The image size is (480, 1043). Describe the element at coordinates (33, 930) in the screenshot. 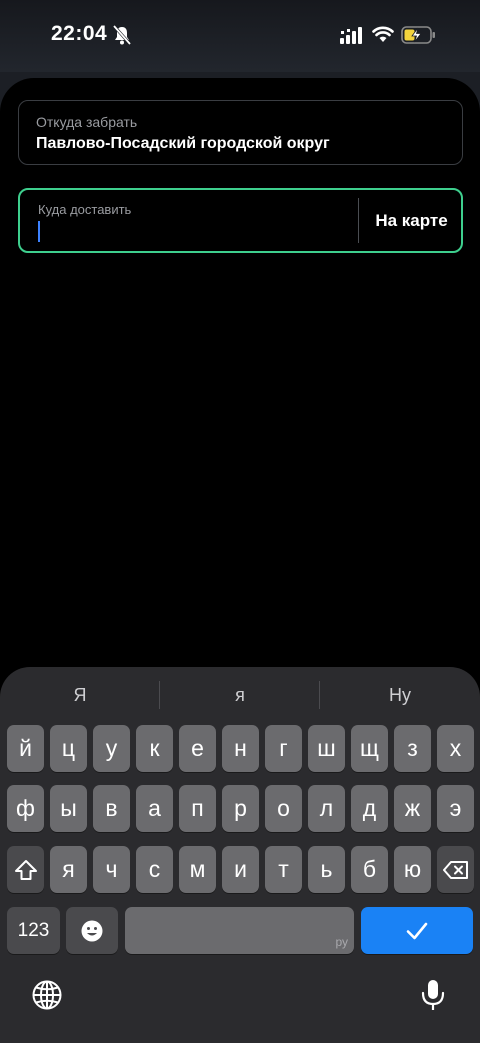

I see `numbers-key: 123` at that location.